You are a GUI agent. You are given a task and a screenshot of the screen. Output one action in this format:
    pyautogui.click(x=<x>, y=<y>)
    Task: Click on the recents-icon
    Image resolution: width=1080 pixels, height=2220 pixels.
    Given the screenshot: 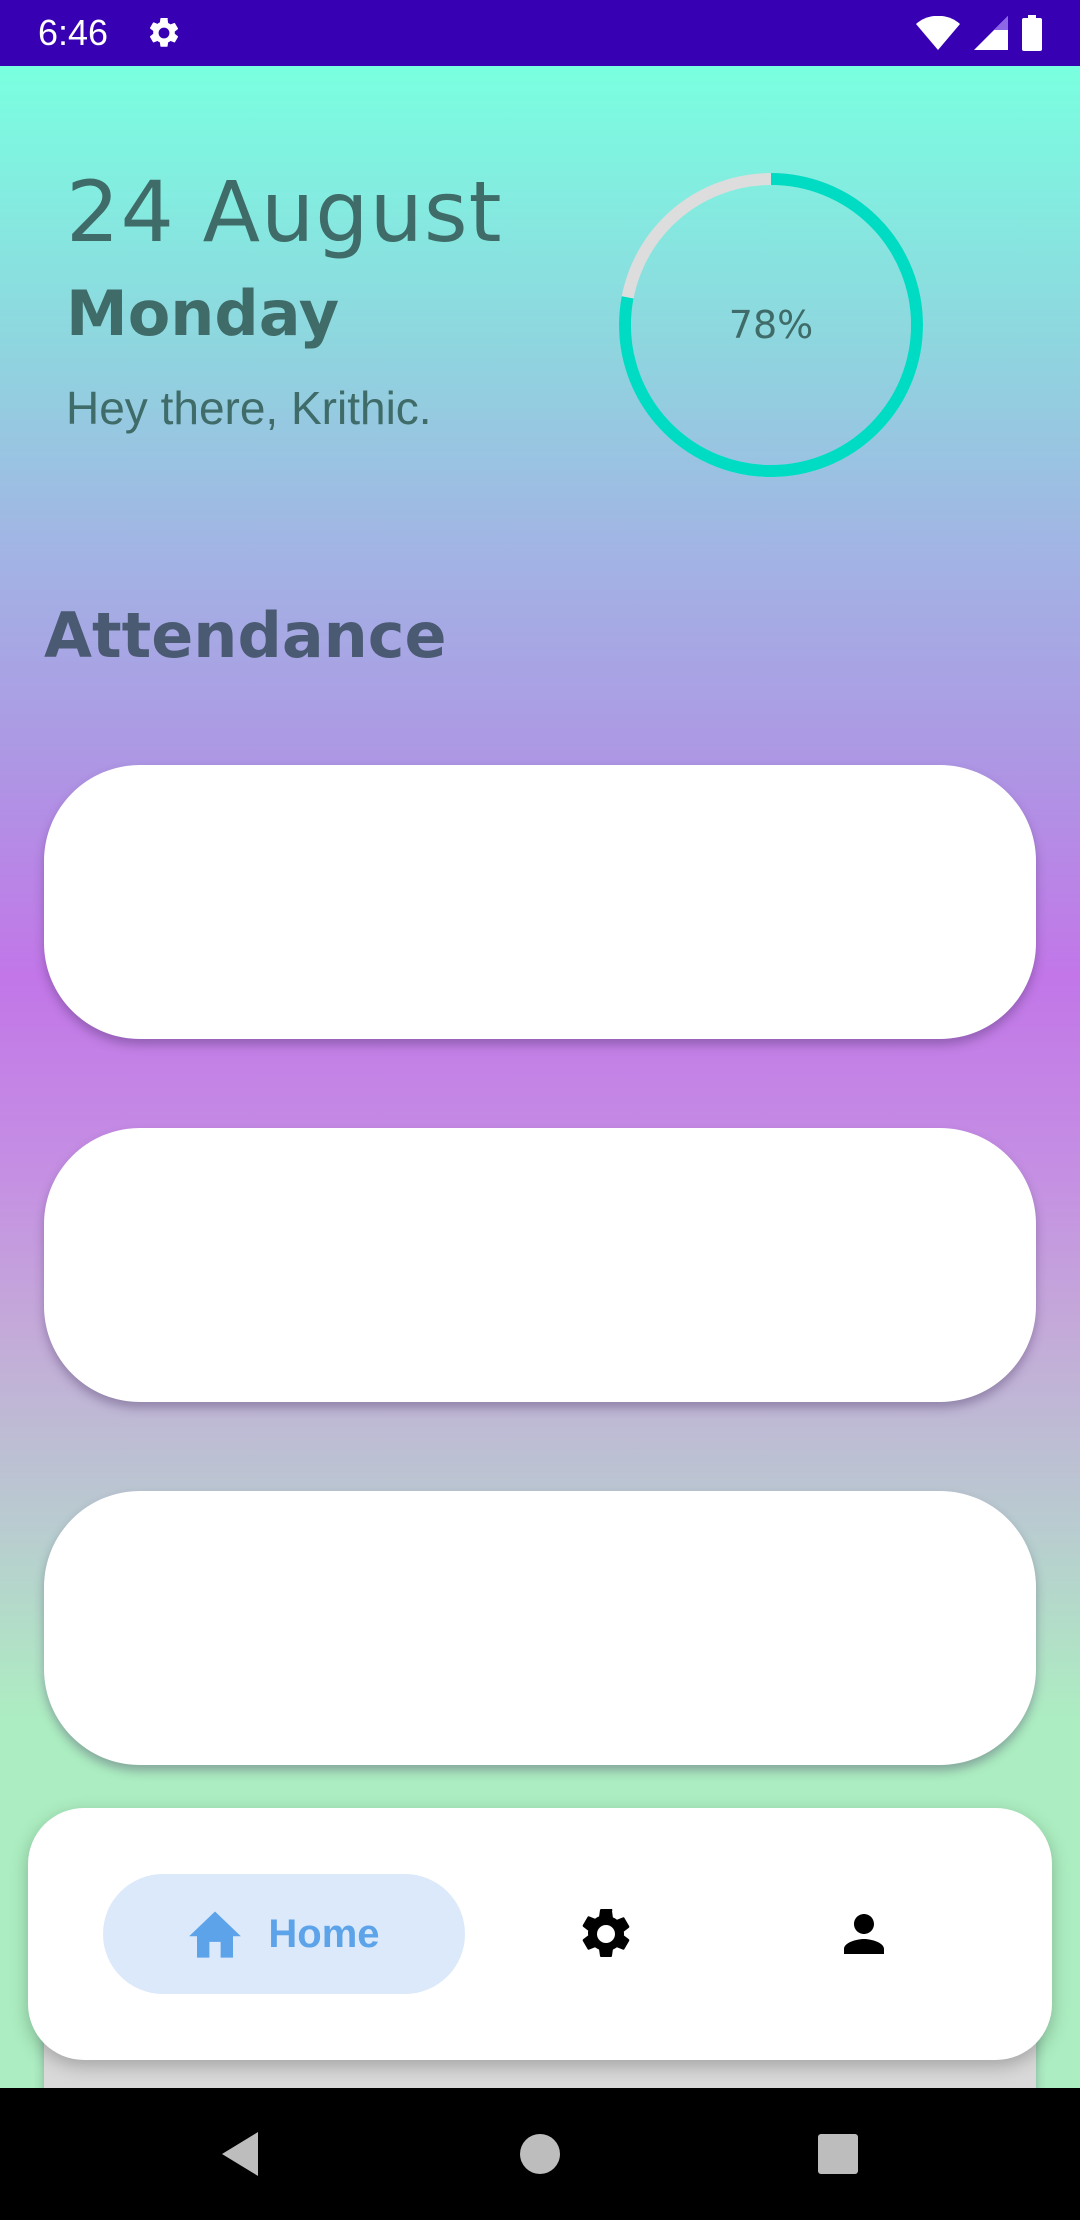 What is the action you would take?
    pyautogui.click(x=838, y=2154)
    